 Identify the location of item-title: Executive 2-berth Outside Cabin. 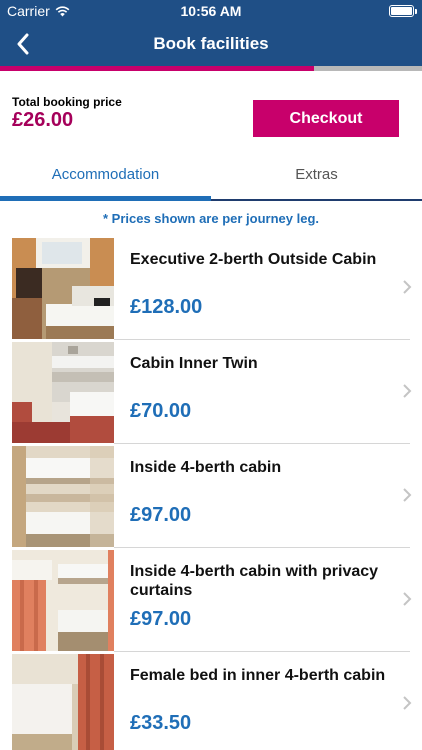
(253, 259).